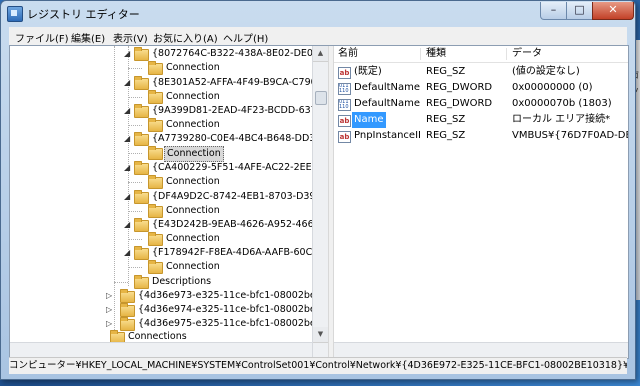  I want to click on tree-node-label: {9A399D81-2EAD-4F23-BCDD-637FC13D, so click(240, 110).